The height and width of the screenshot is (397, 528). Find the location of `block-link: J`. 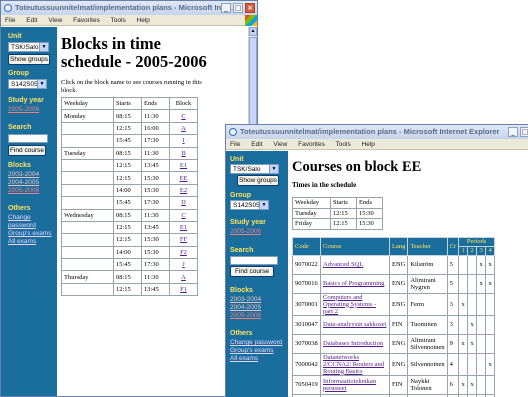

block-link: J is located at coordinates (183, 264).